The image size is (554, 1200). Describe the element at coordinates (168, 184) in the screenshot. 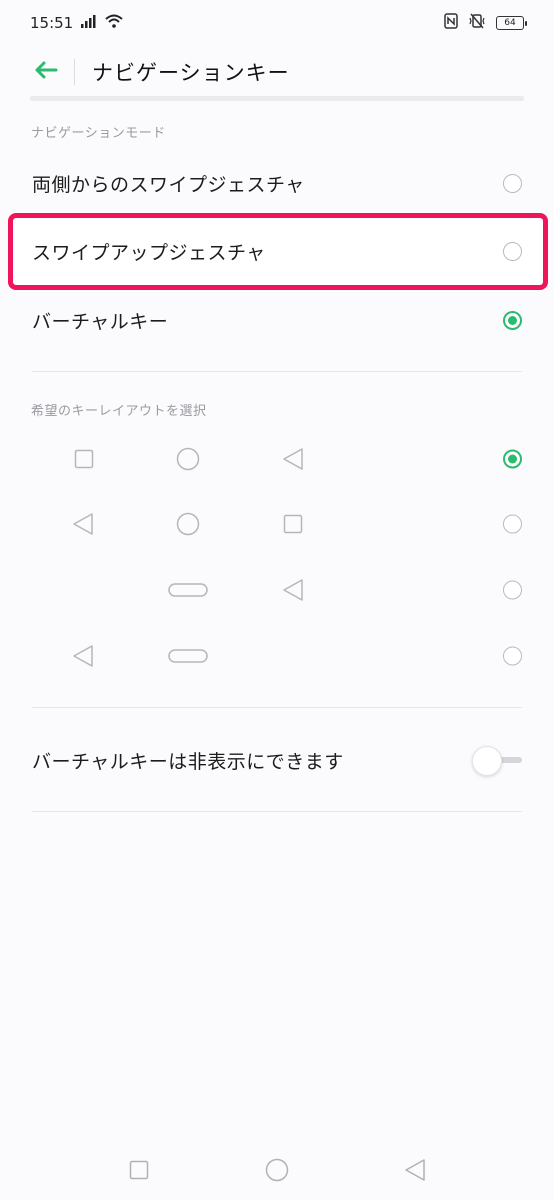

I see `option-label: 両側からのスワイプジェスチャ` at that location.